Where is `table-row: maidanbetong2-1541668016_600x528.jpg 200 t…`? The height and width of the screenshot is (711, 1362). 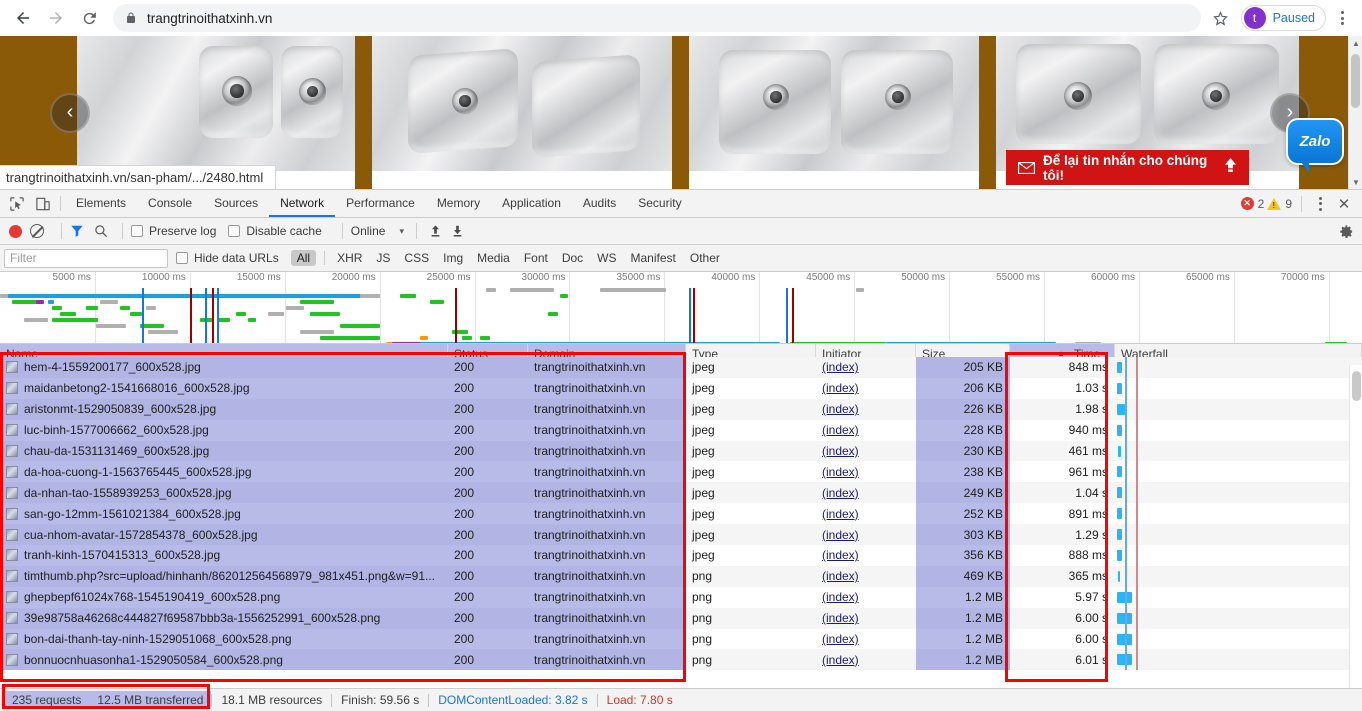 table-row: maidanbetong2-1541668016_600x528.jpg 200 t… is located at coordinates (681, 388).